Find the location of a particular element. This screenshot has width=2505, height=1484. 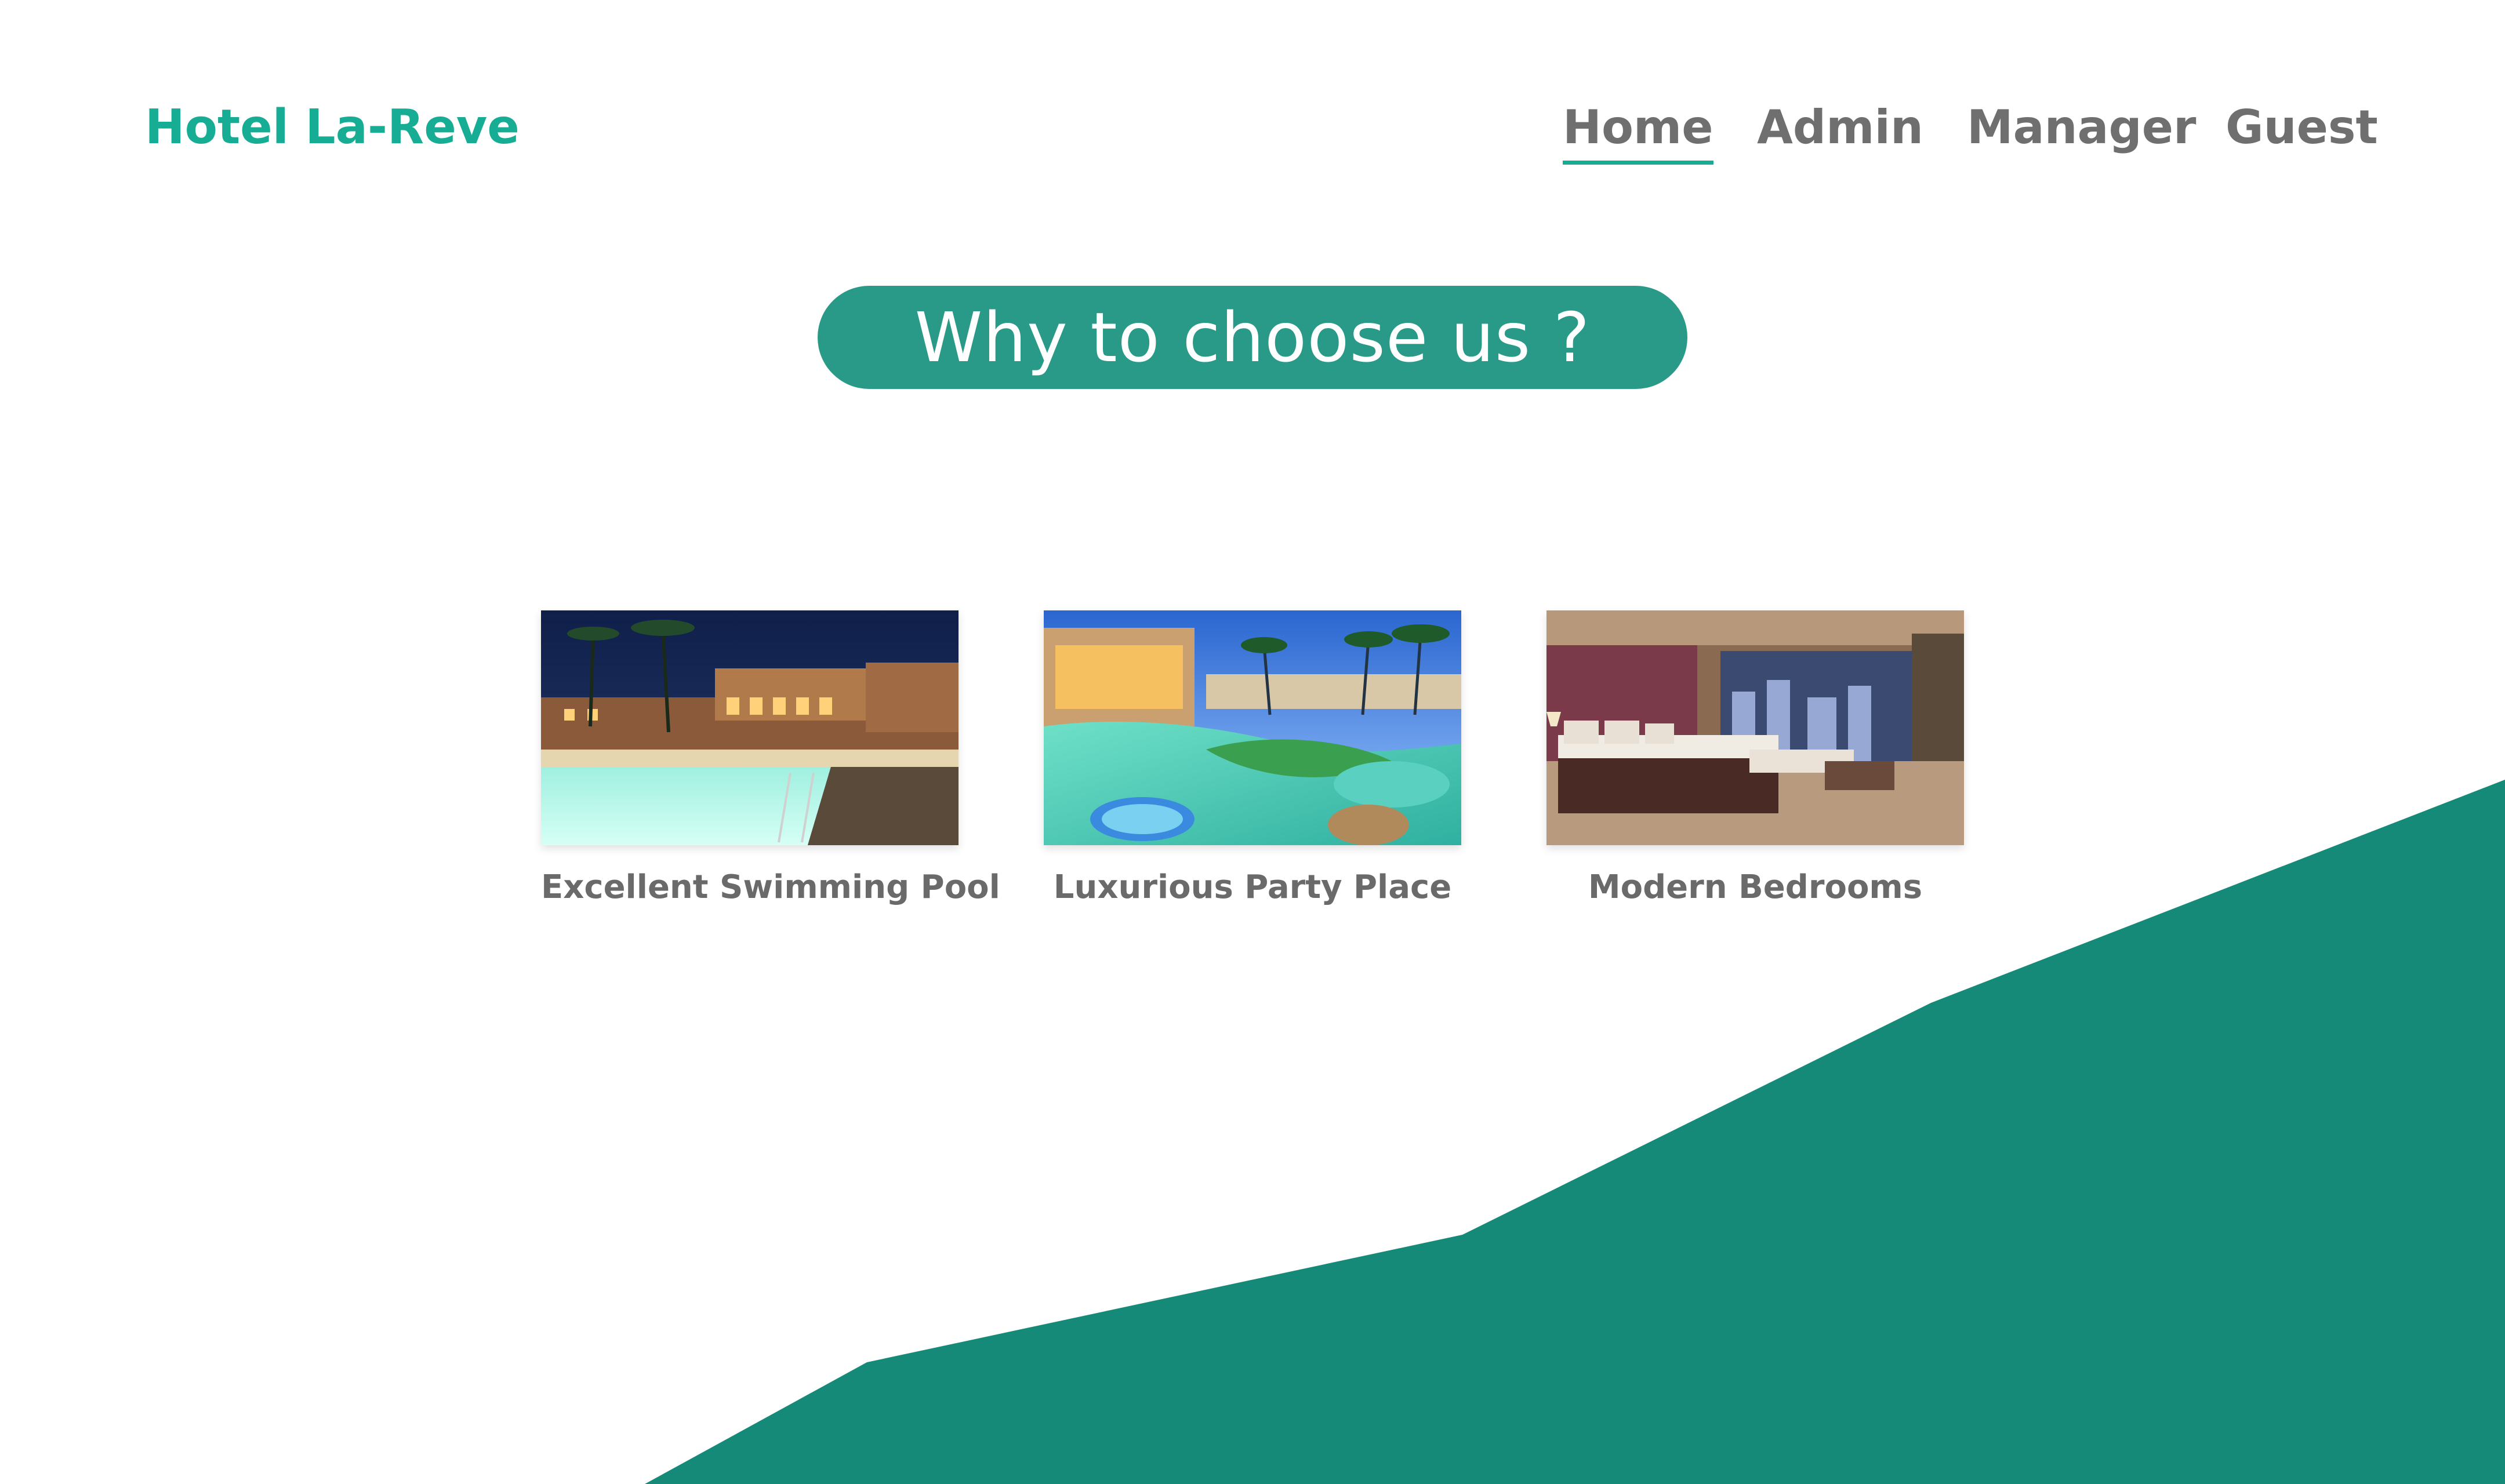

feature-card-party-place: Luxurious Party Place is located at coordinates (1252, 759).